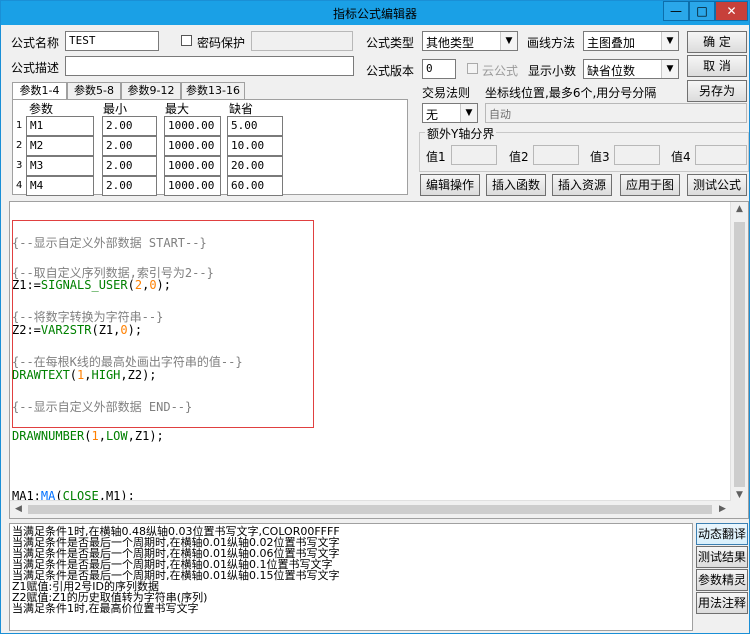 The width and height of the screenshot is (750, 634). Describe the element at coordinates (94, 91) in the screenshot. I see `tab-params-5-8: 参数5-8` at that location.